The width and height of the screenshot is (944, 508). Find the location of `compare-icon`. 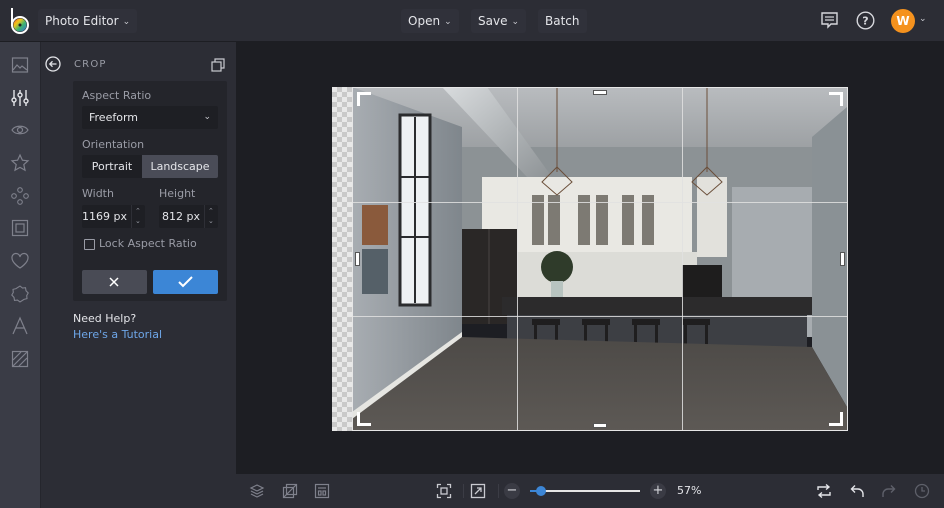

compare-icon is located at coordinates (290, 491).